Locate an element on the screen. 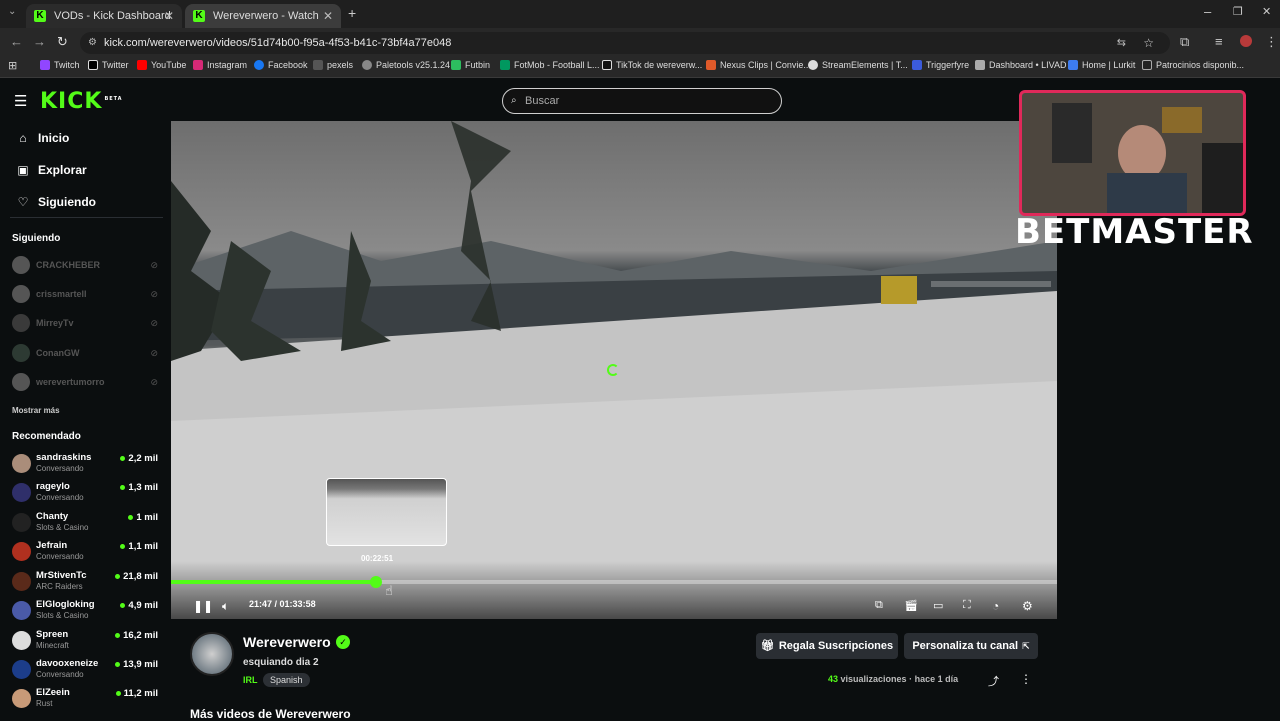  forward-icon: → is located at coordinates (39, 41).